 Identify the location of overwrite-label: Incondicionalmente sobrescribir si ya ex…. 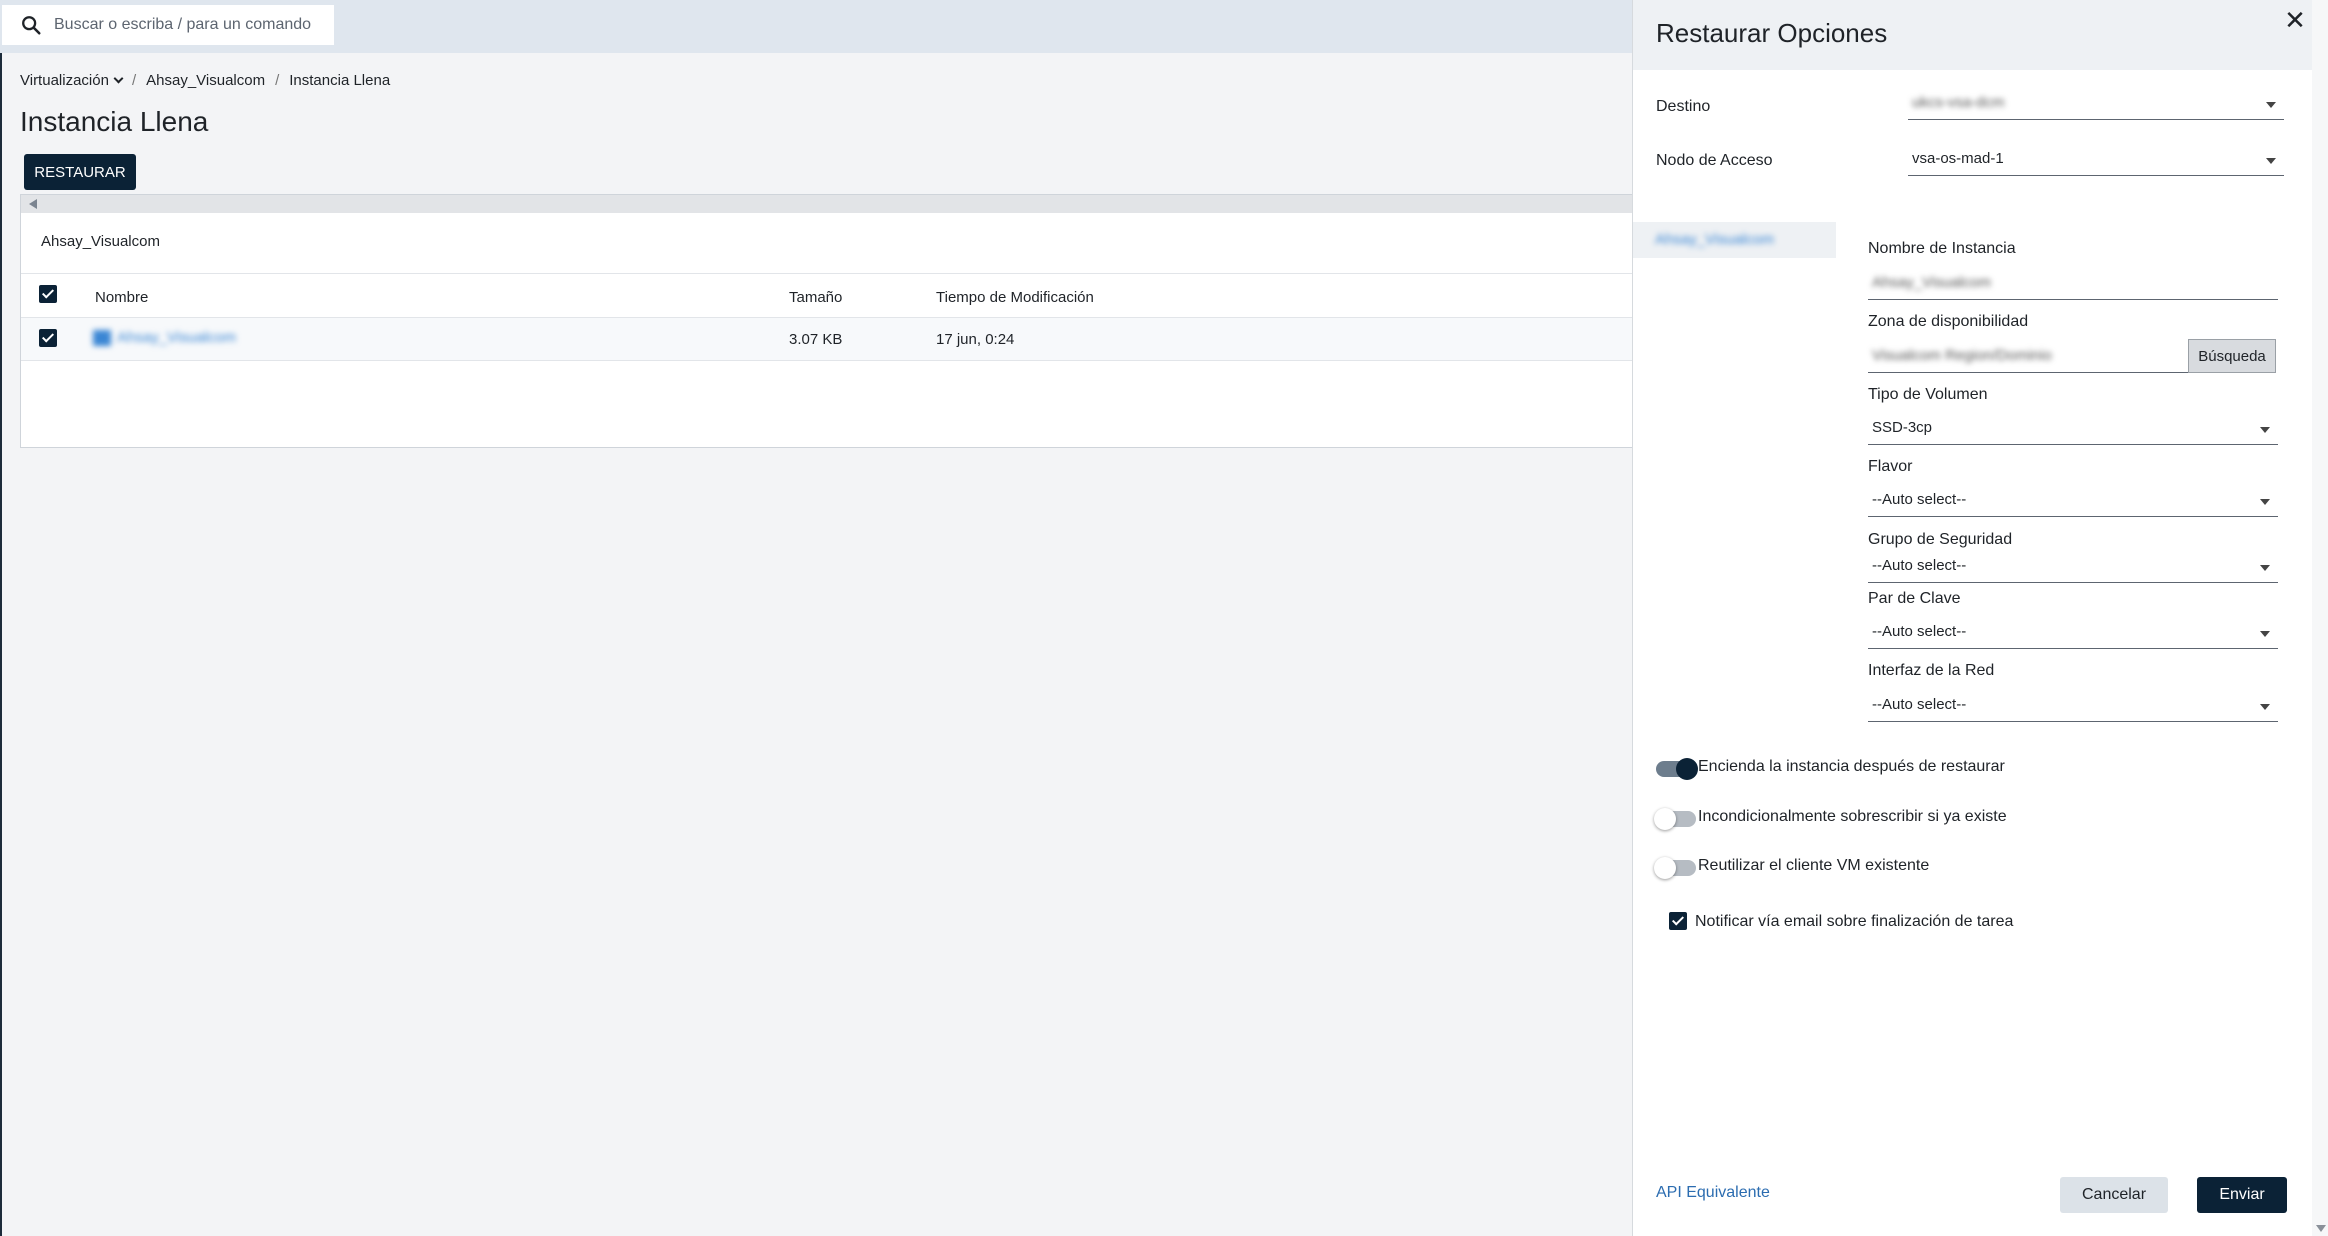
(1852, 816).